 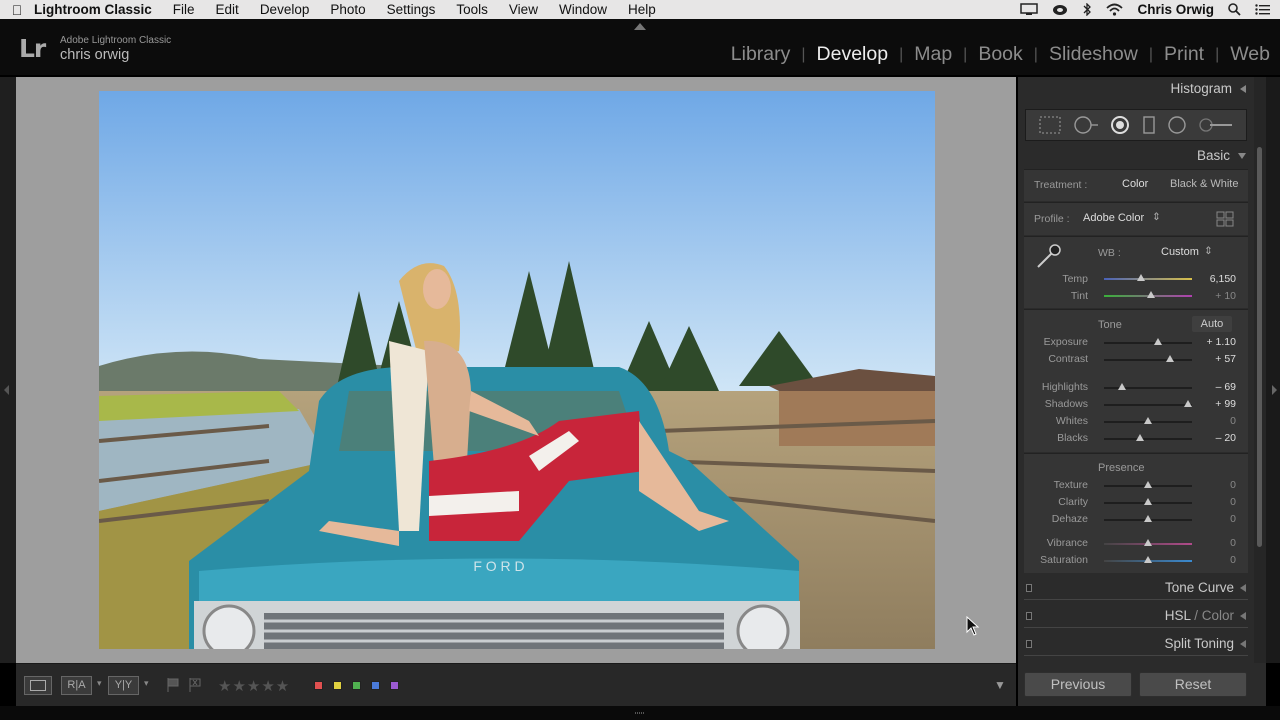 I want to click on dehaze-slider-thumb, so click(x=1148, y=518).